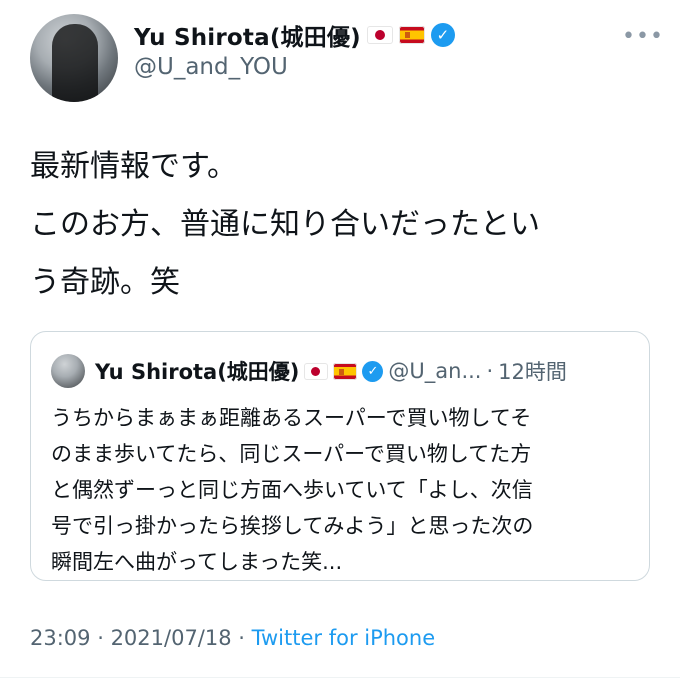  I want to click on quoted-line: 号で引っ掛かったら挨拶してみよう」と思った次の, so click(292, 526).